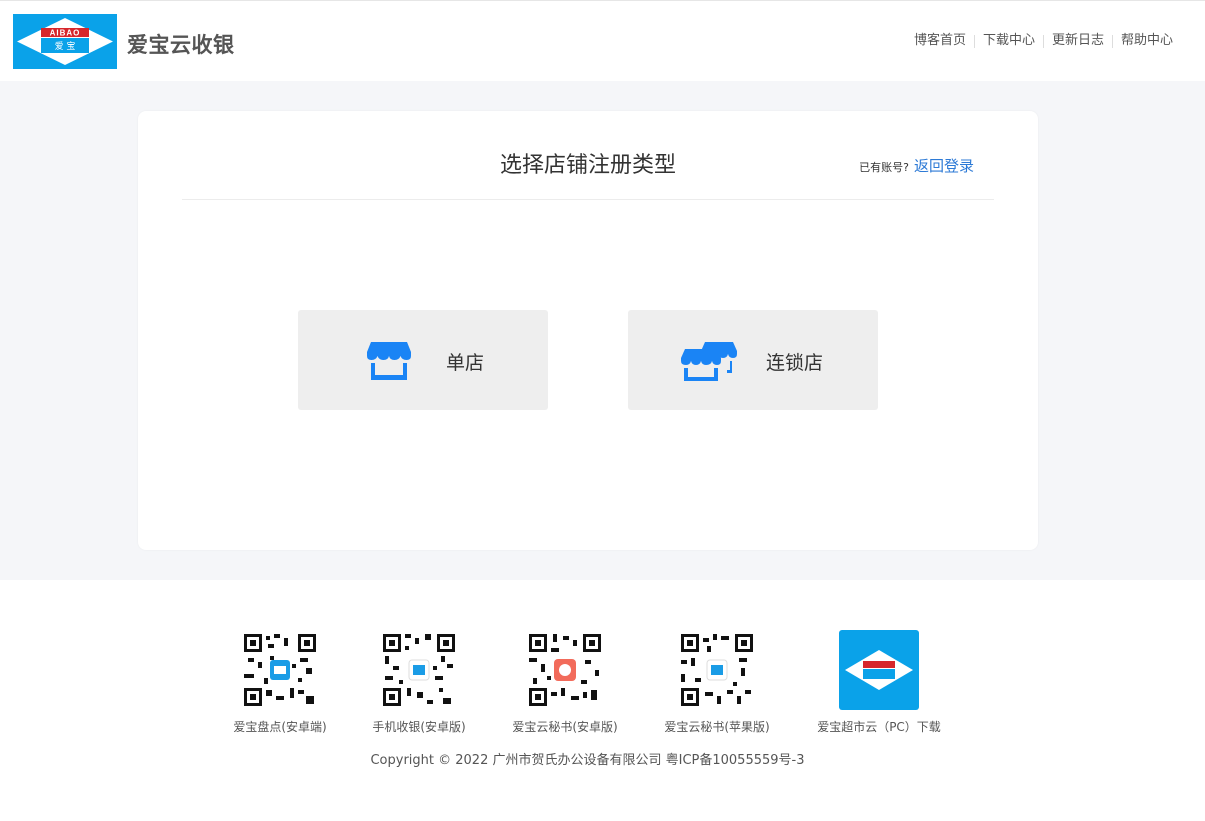 This screenshot has height=821, width=1205. What do you see at coordinates (795, 363) in the screenshot?
I see `chain-store-label: 连锁店` at bounding box center [795, 363].